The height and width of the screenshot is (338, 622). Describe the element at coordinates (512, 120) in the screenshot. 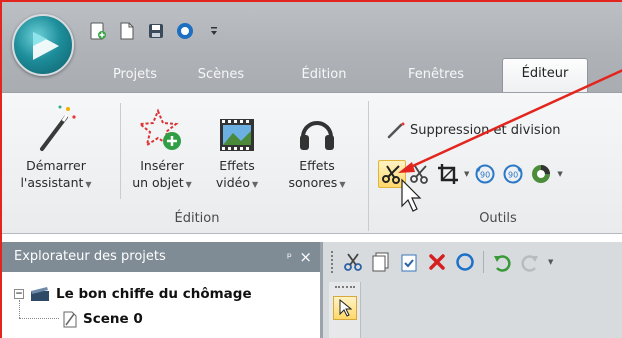

I see `red-arrow-line` at that location.